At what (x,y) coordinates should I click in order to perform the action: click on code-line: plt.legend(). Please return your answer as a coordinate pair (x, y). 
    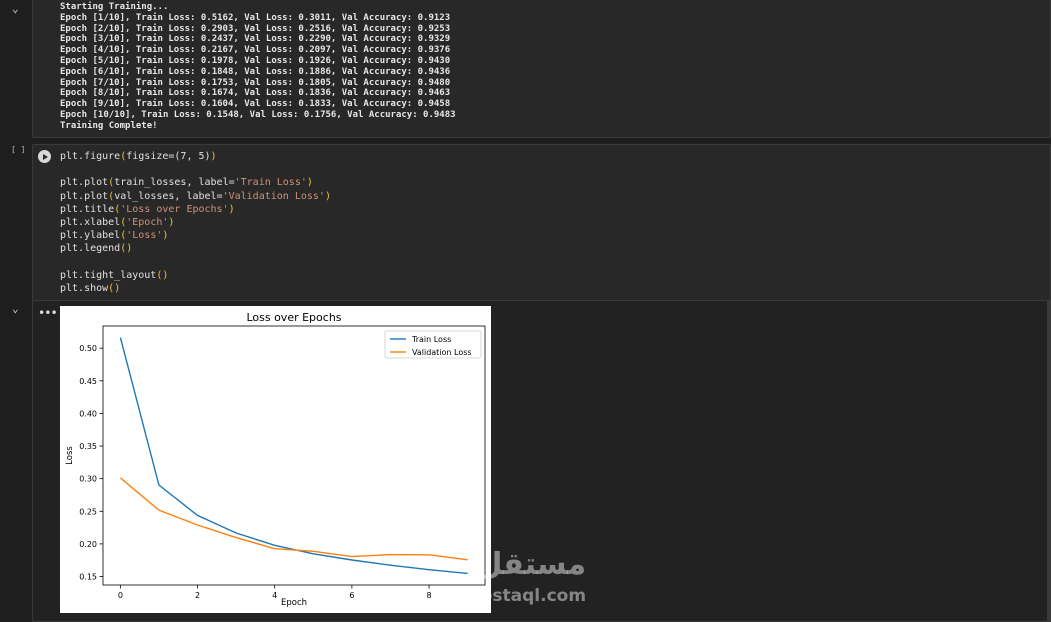
    Looking at the image, I should click on (96, 249).